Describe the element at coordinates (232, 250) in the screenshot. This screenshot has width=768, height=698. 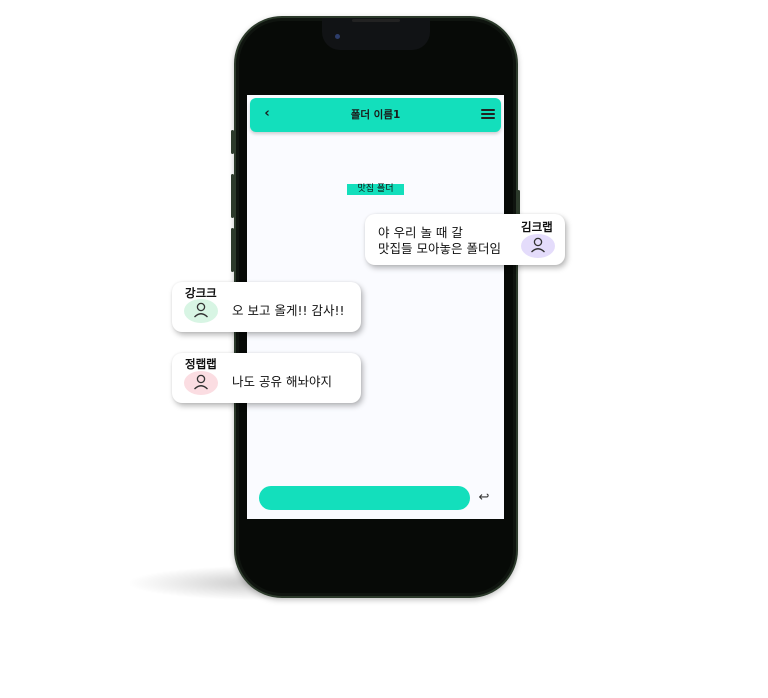
I see `phone-volume-down-button` at that location.